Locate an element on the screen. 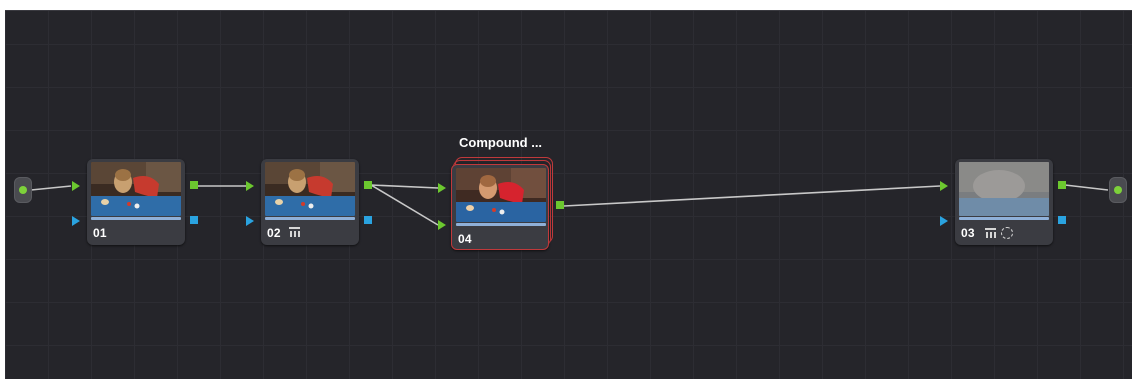  node-03-alpha-input-port is located at coordinates (944, 221).